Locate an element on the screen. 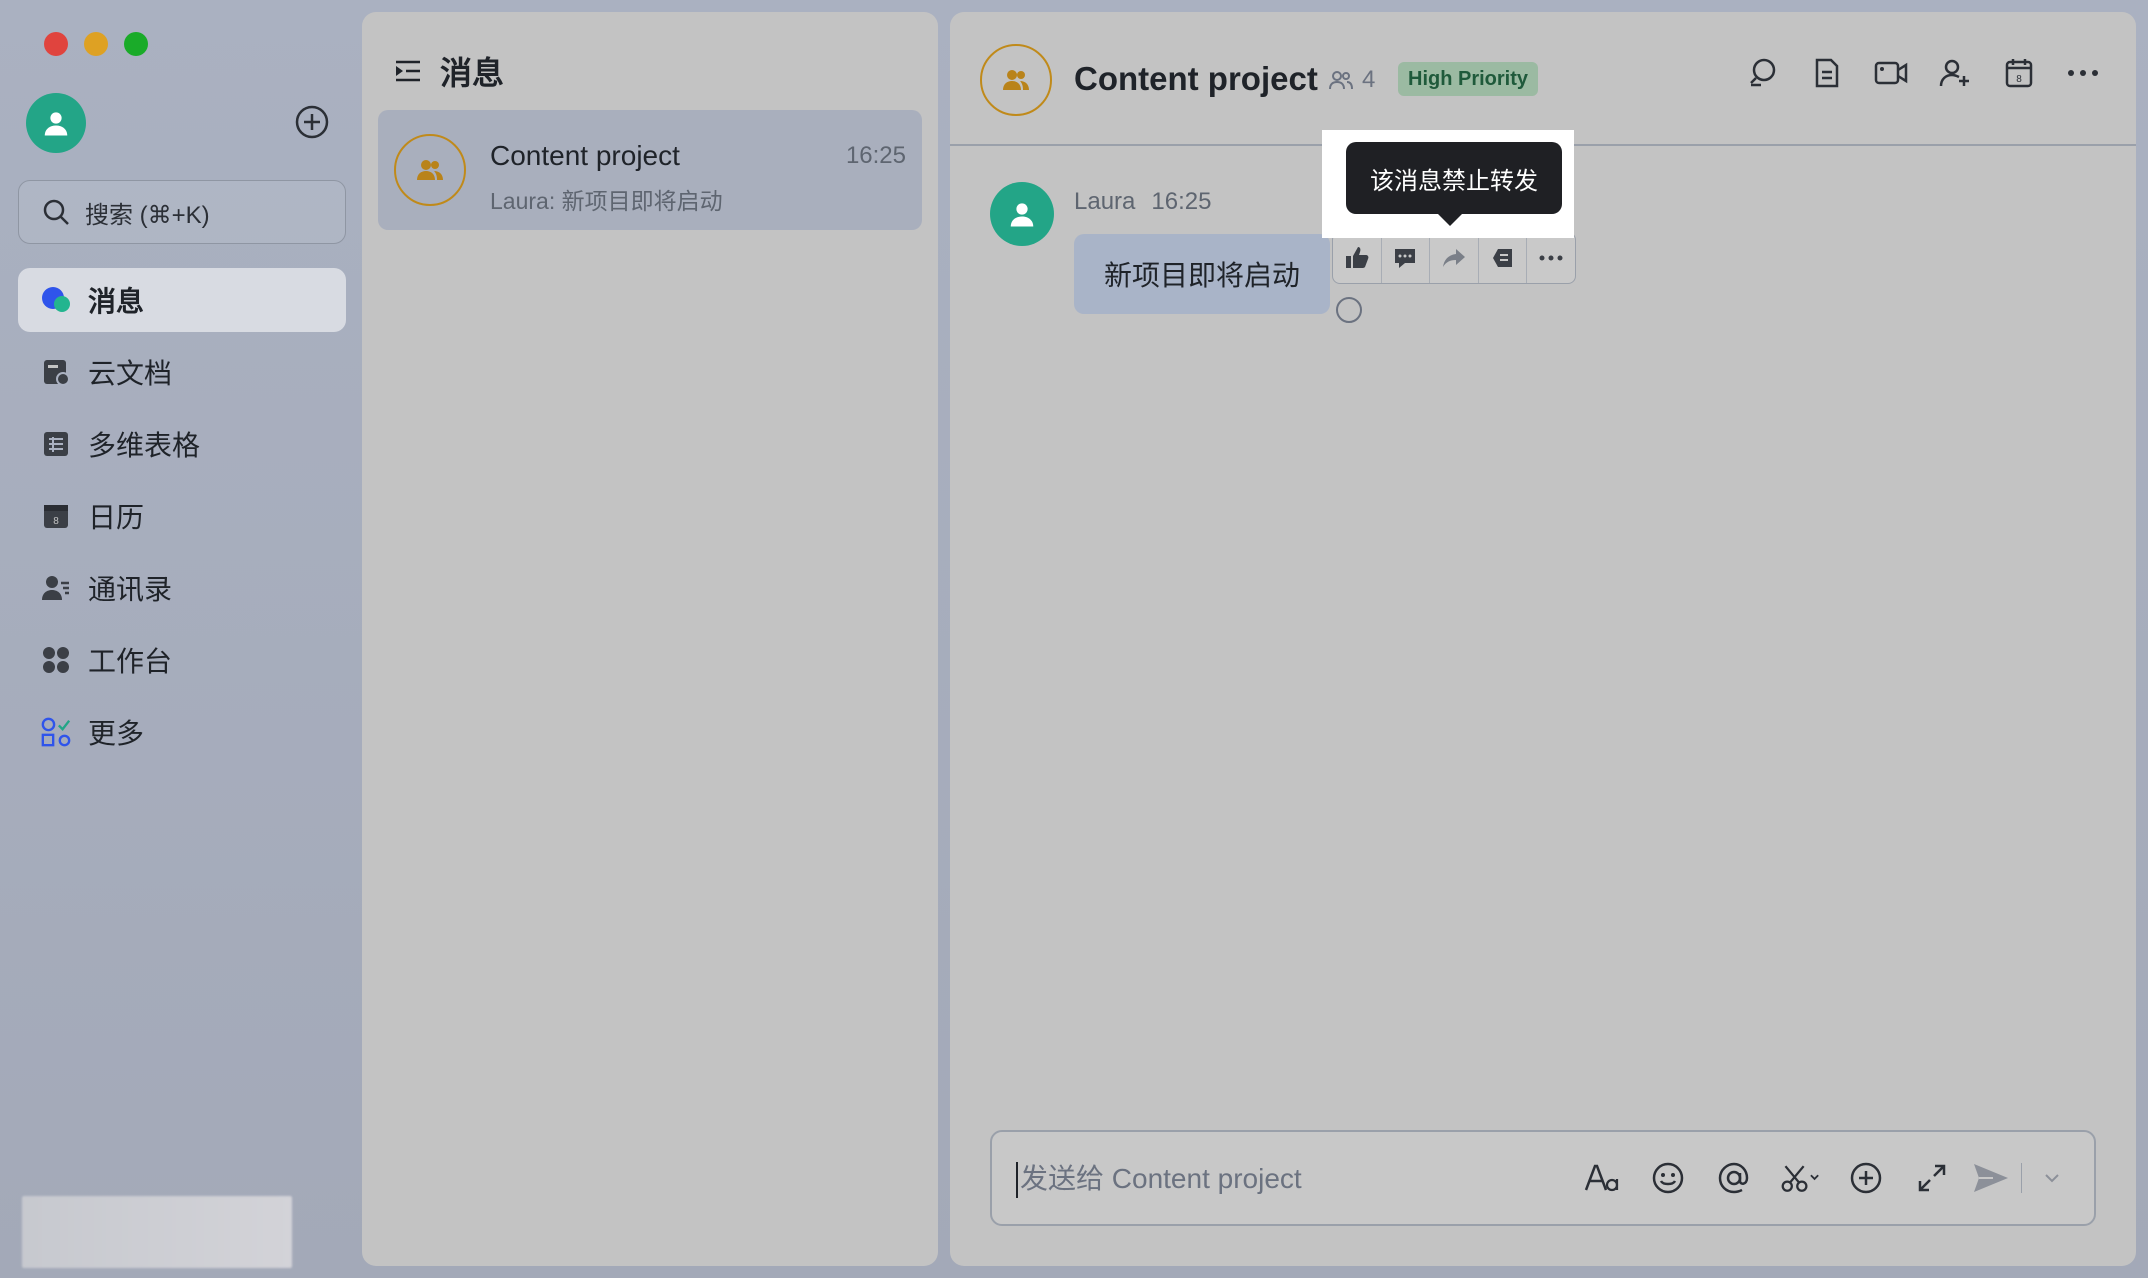 The image size is (2148, 1278). sidebar-item-label: 通讯录 is located at coordinates (130, 589).